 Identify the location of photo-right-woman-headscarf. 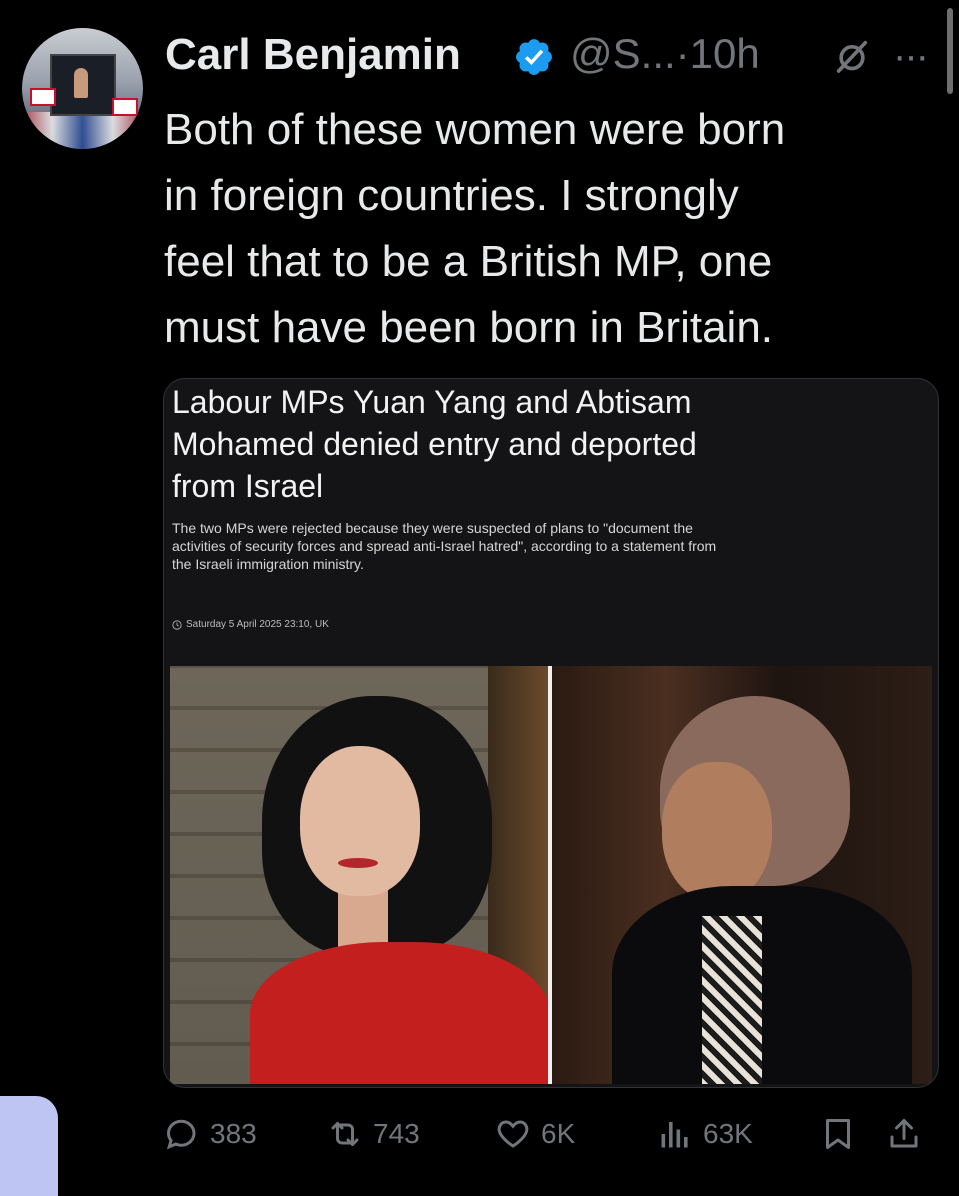
(742, 875).